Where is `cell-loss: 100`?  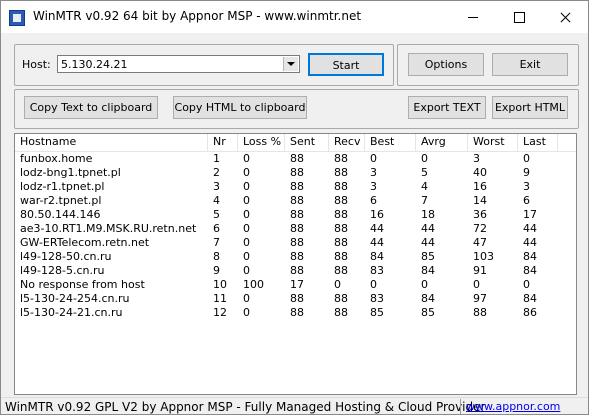 cell-loss: 100 is located at coordinates (253, 284).